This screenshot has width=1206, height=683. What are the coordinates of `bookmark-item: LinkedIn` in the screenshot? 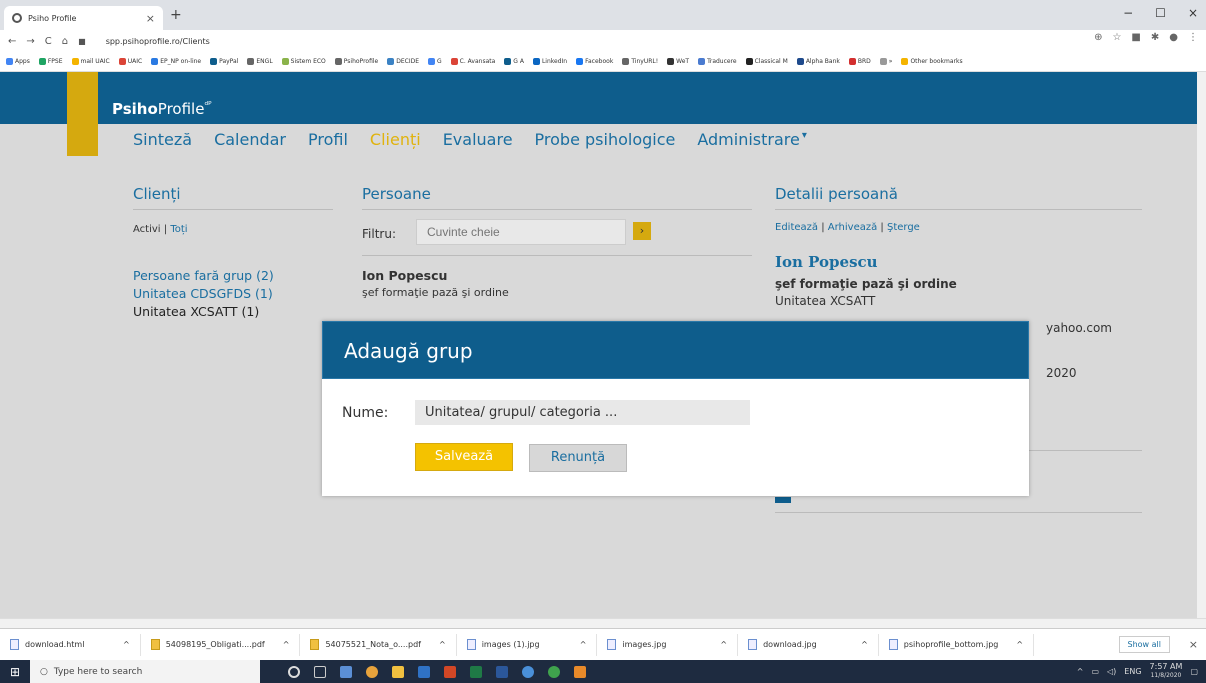 It's located at (549, 61).